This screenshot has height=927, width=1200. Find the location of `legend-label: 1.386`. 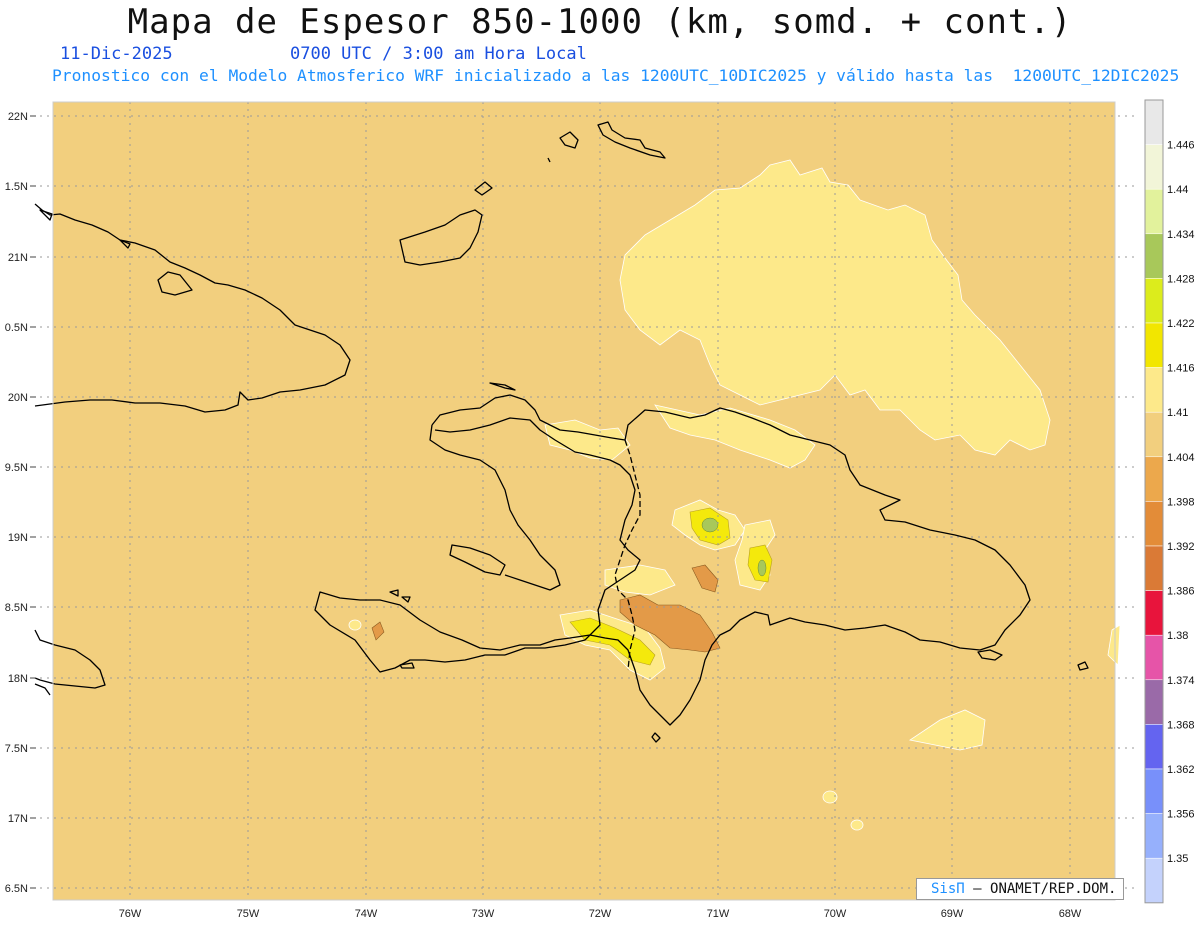

legend-label: 1.386 is located at coordinates (1181, 592).